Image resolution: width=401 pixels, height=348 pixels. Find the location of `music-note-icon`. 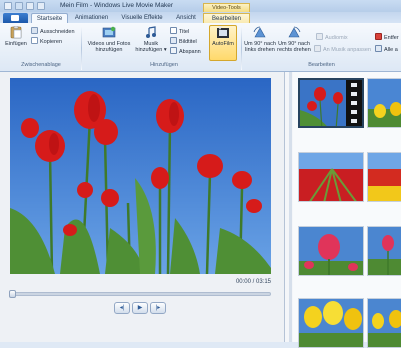

music-note-icon is located at coordinates (151, 32).